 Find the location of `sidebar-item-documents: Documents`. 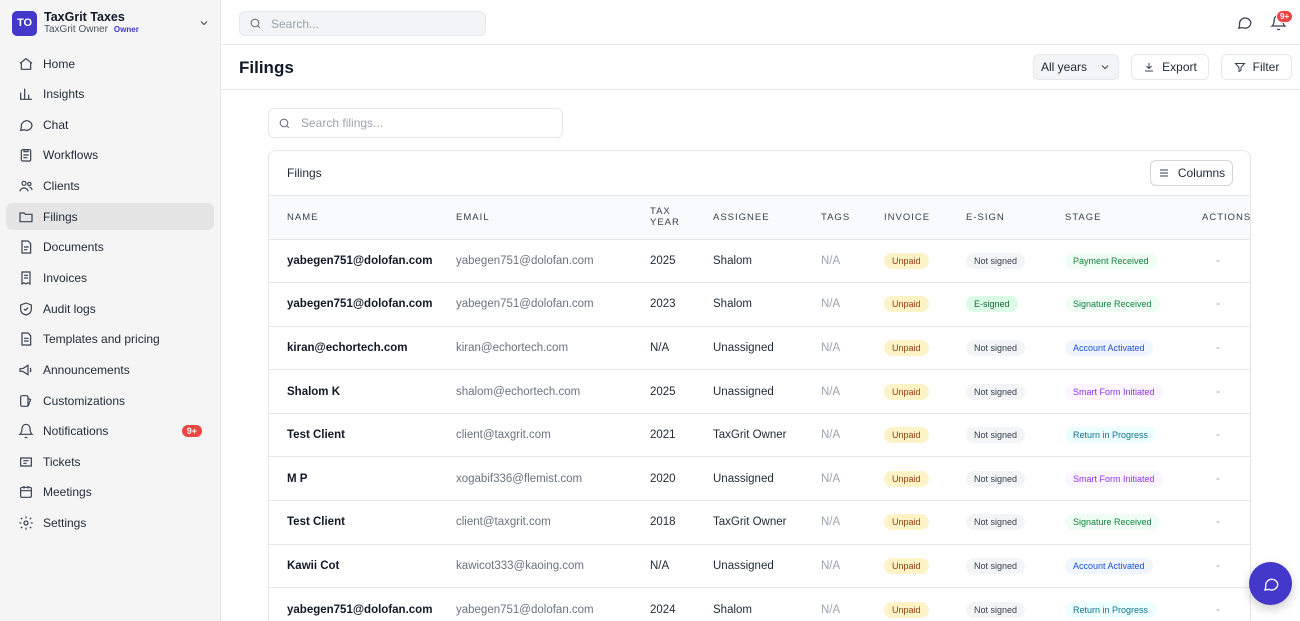

sidebar-item-documents: Documents is located at coordinates (110, 247).